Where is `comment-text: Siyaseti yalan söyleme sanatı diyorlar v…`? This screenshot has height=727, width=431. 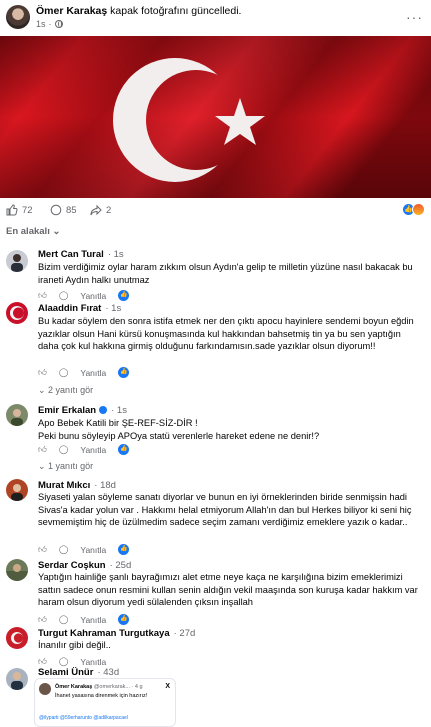 comment-text: Siyaseti yalan söyleme sanatı diyorlar v… is located at coordinates (225, 509).